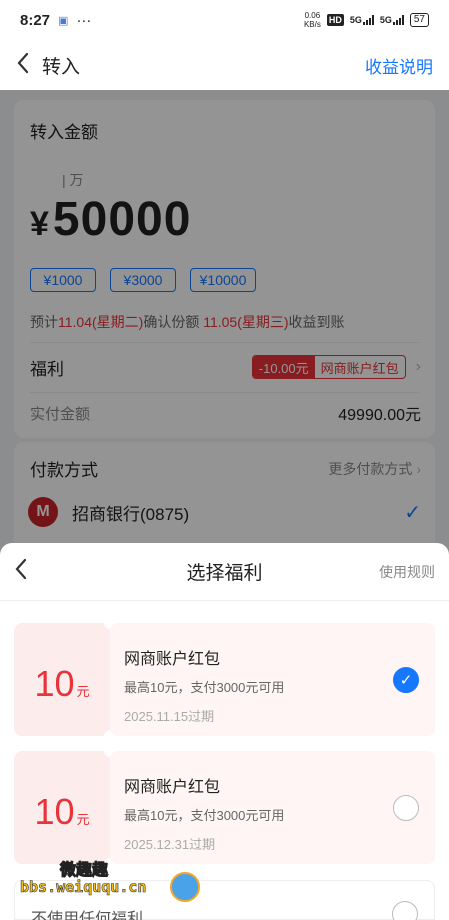  What do you see at coordinates (169, 716) in the screenshot?
I see `coupon-expiry: 2025.11.15过期` at bounding box center [169, 716].